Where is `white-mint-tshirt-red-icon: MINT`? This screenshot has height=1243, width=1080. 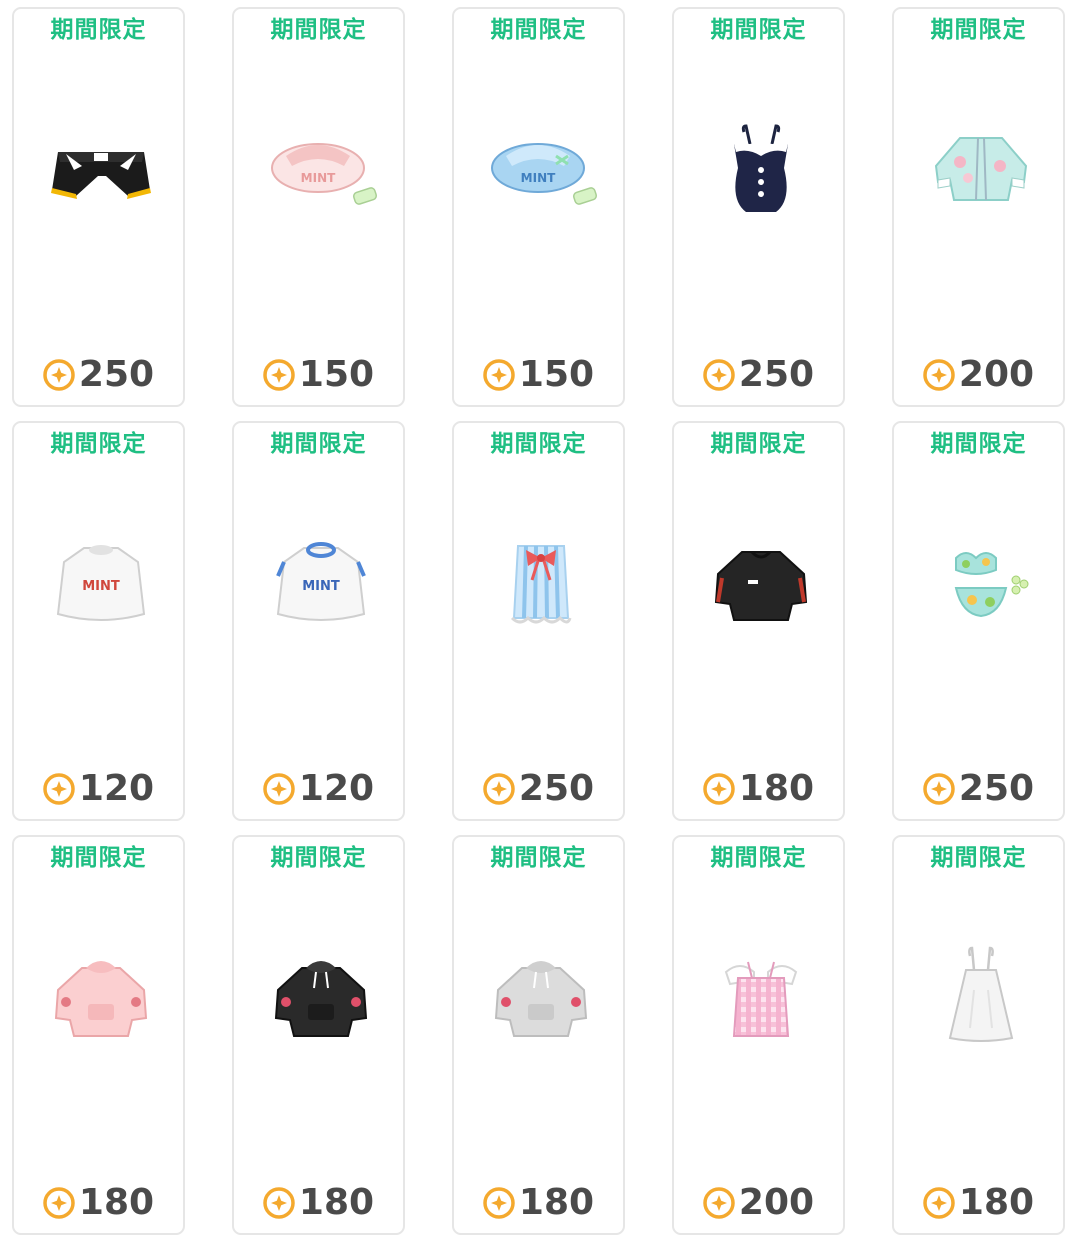
white-mint-tshirt-red-icon: MINT is located at coordinates (101, 583).